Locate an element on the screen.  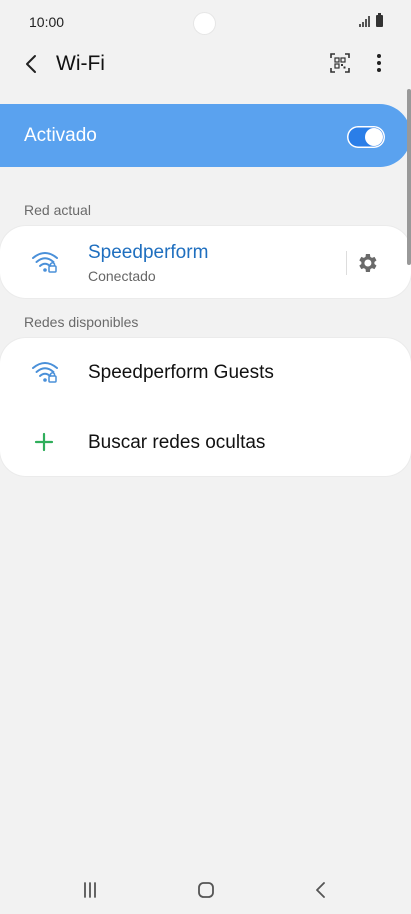
more-options-button is located at coordinates (379, 63).